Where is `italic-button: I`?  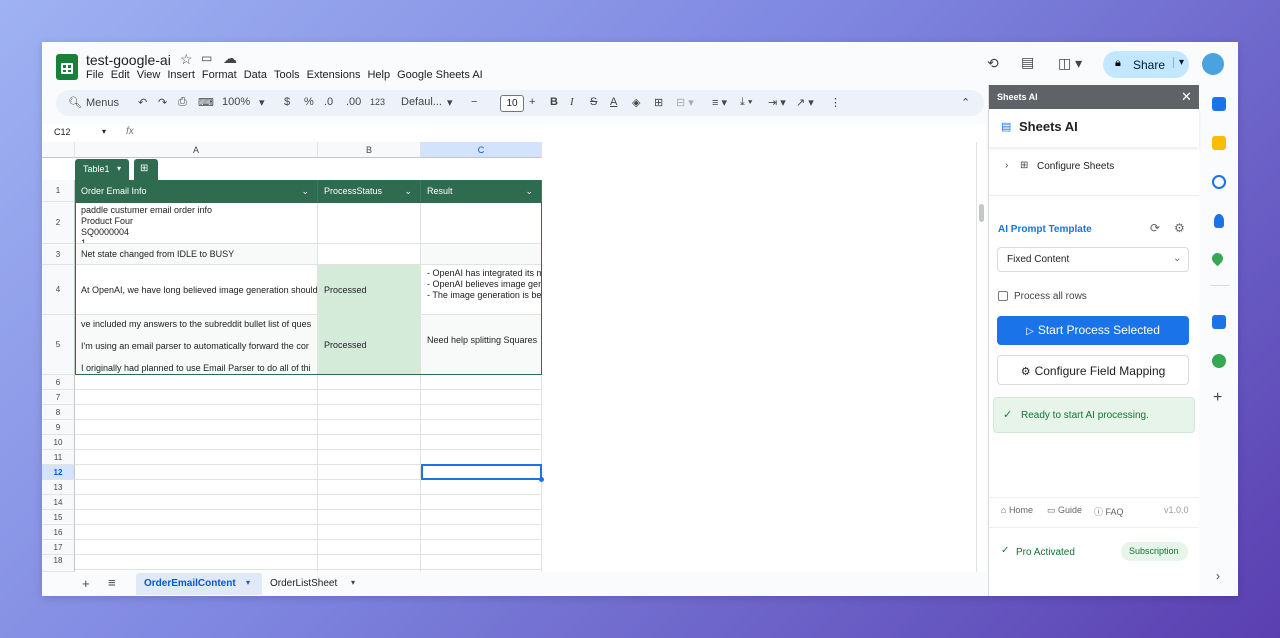
italic-button: I is located at coordinates (572, 102).